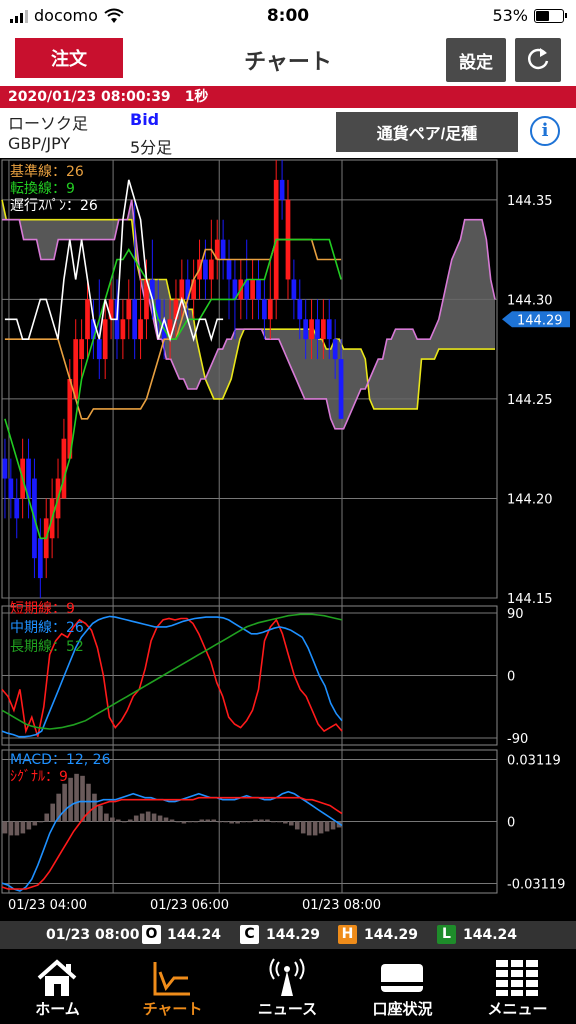 Image resolution: width=576 pixels, height=1024 pixels. Describe the element at coordinates (427, 132) in the screenshot. I see `pair-timeframe-button: 通貨ペア/足種` at that location.